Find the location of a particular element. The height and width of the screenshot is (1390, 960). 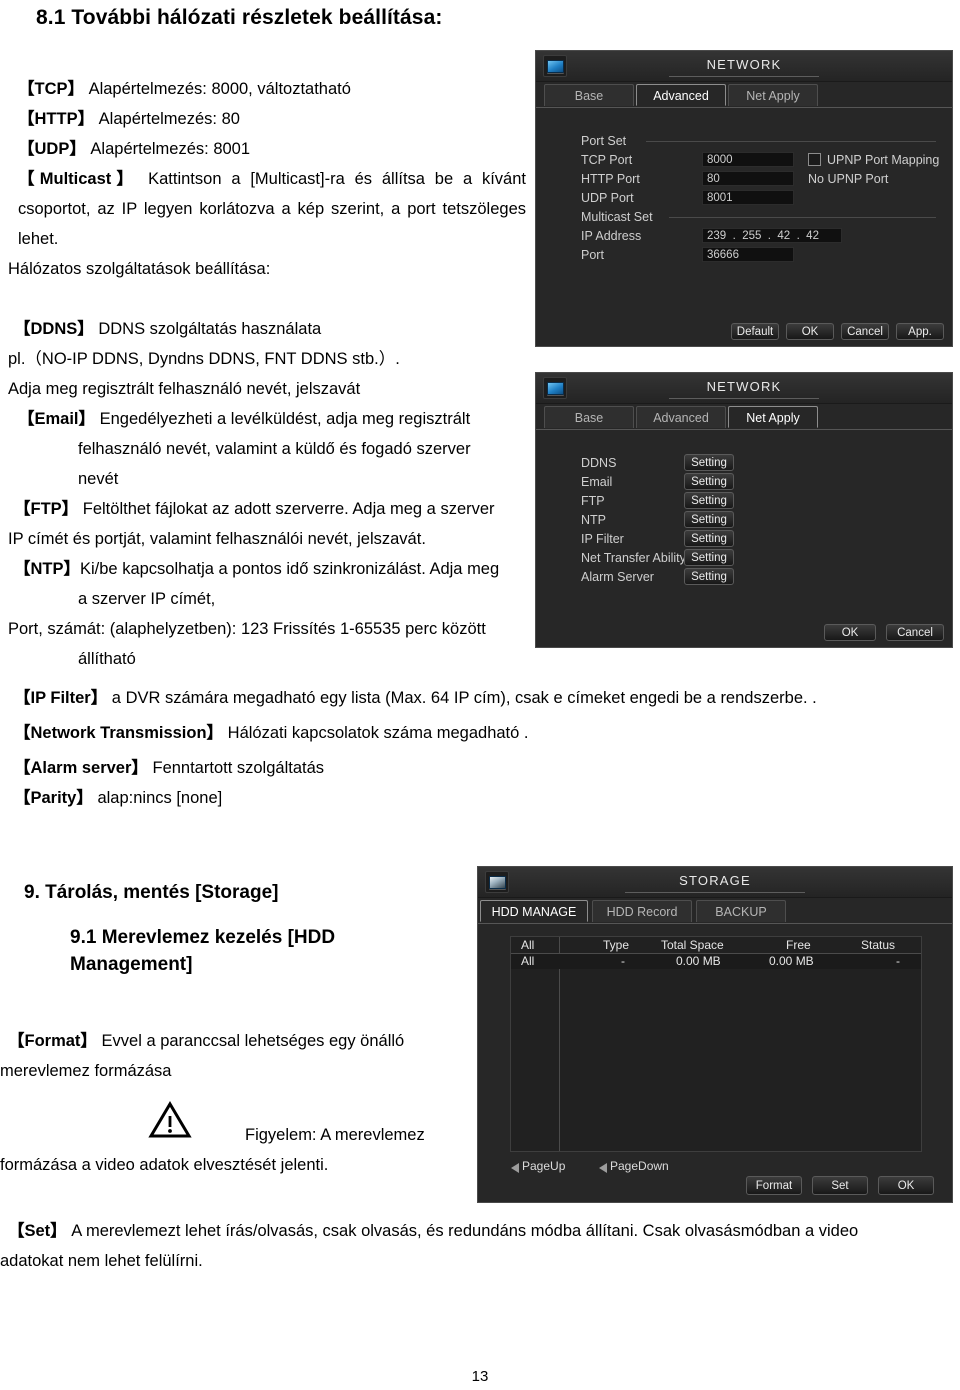

network-netapply-titlebar: NETWORK is located at coordinates (744, 388).